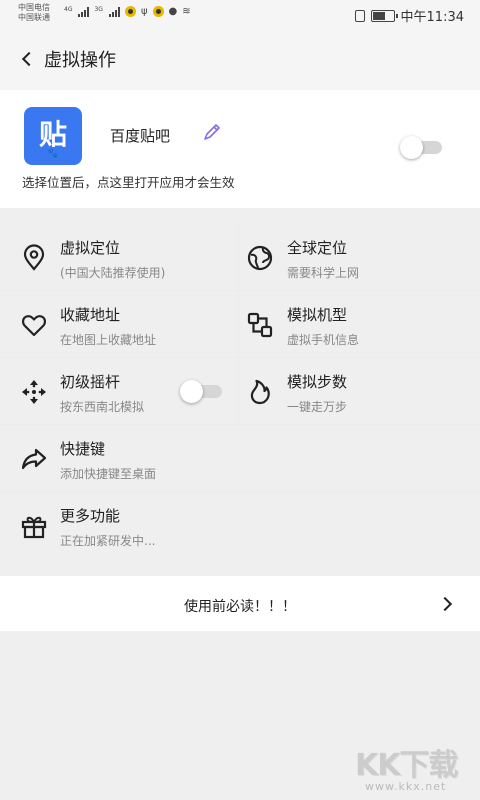 This screenshot has width=480, height=800. Describe the element at coordinates (34, 527) in the screenshot. I see `gift-icon` at that location.